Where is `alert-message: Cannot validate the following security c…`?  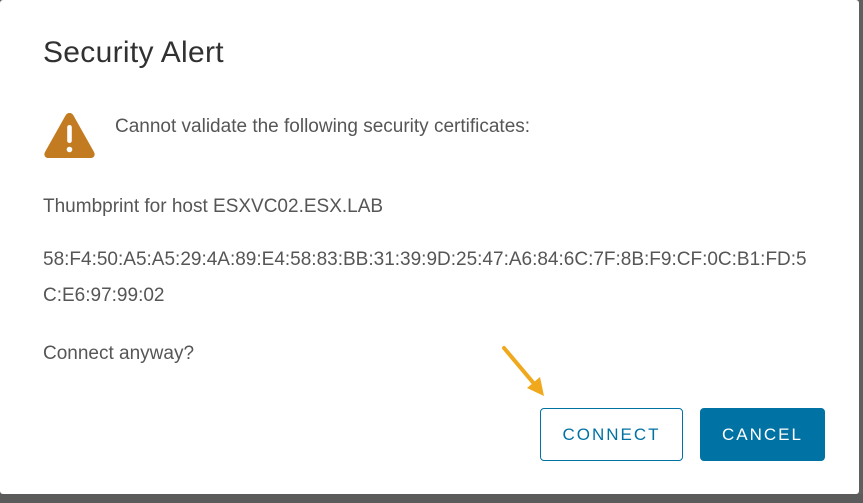
alert-message: Cannot validate the following security c… is located at coordinates (323, 126).